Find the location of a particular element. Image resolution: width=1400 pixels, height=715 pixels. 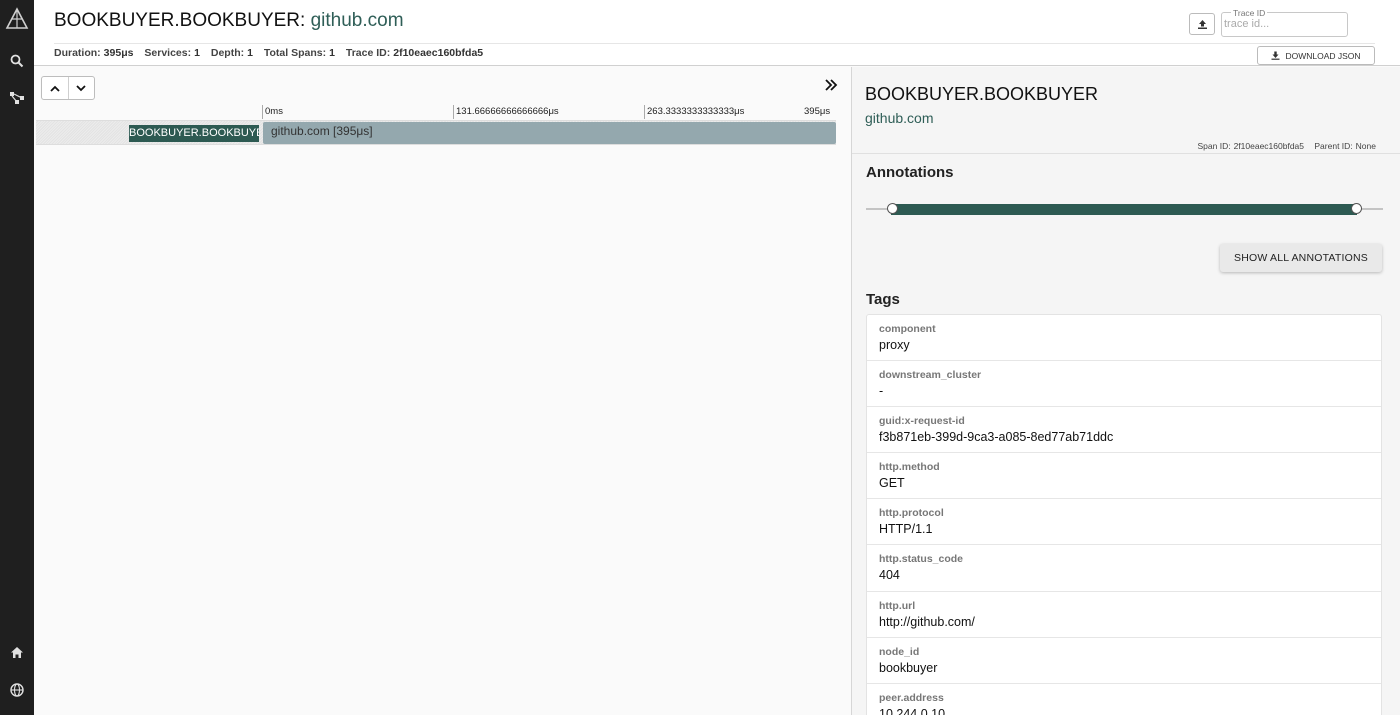

ruler-tick: 131.66666666666666μs is located at coordinates (506, 112).